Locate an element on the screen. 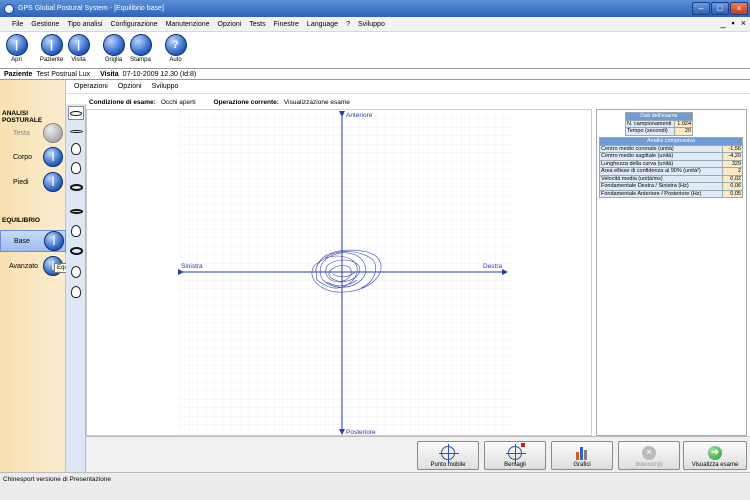 The image size is (750, 500). eyes-view-icon is located at coordinates (76, 113).